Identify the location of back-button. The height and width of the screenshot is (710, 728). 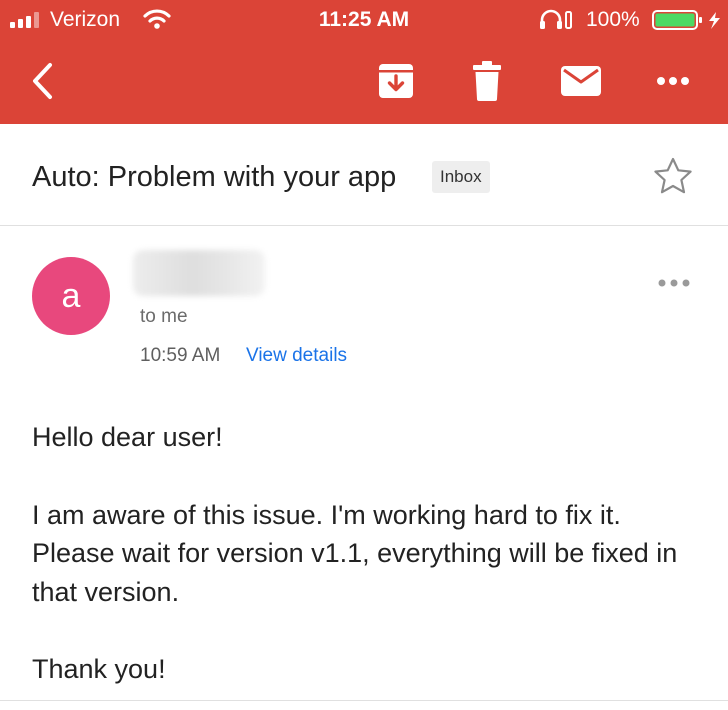
(42, 81).